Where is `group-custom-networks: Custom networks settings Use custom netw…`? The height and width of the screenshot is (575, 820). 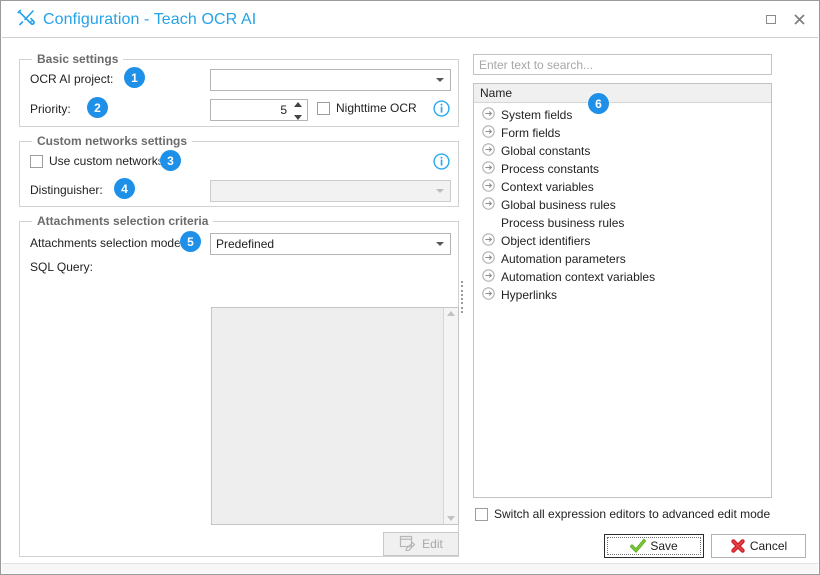
group-custom-networks: Custom networks settings Use custom netw… is located at coordinates (239, 170).